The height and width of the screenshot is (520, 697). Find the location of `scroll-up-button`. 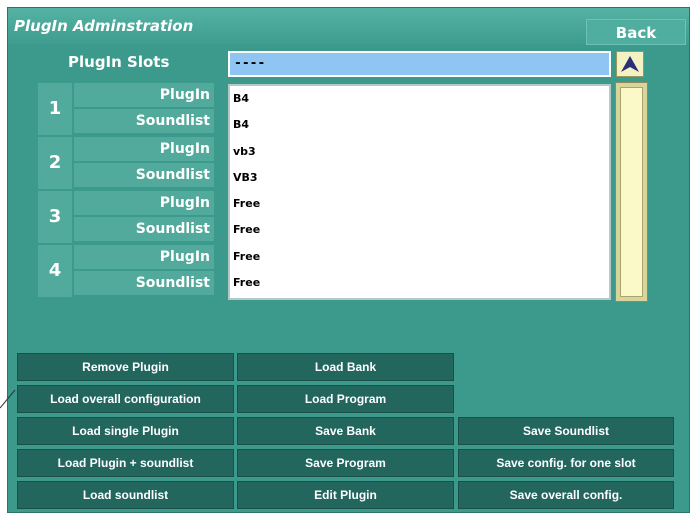

scroll-up-button is located at coordinates (630, 64).